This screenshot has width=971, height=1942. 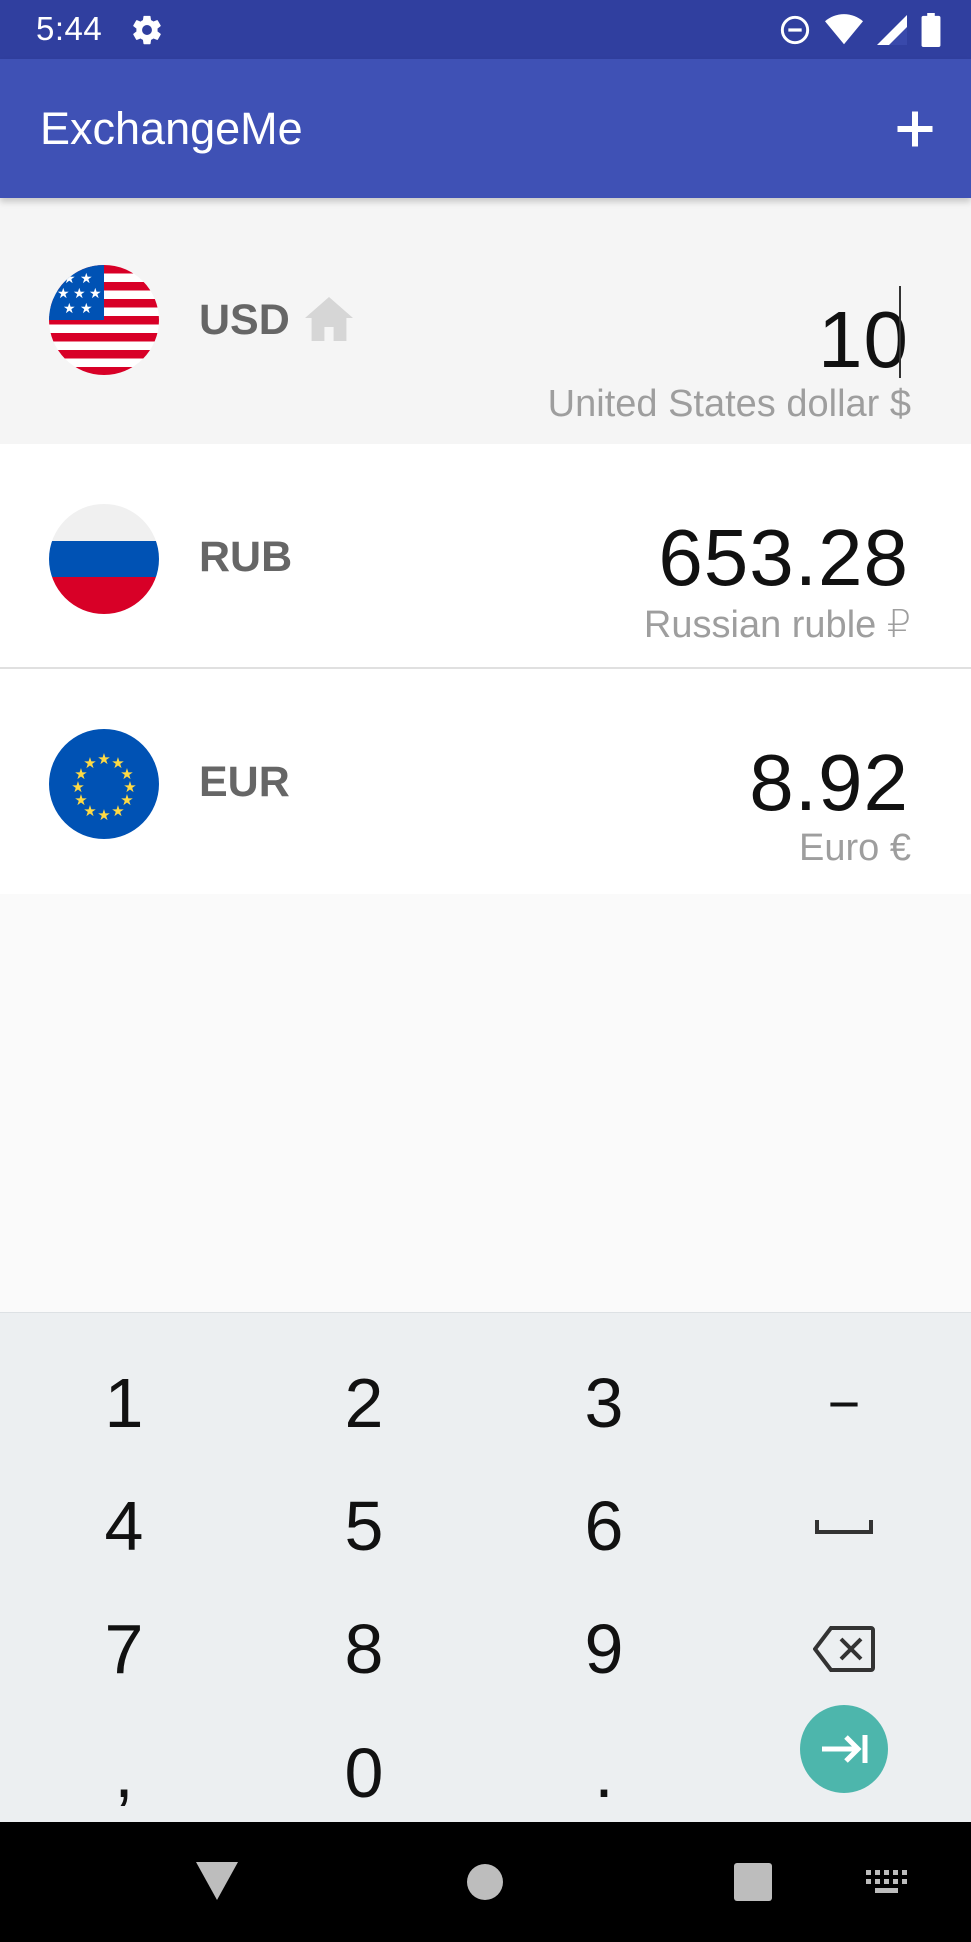 I want to click on recents-icon, so click(x=753, y=1882).